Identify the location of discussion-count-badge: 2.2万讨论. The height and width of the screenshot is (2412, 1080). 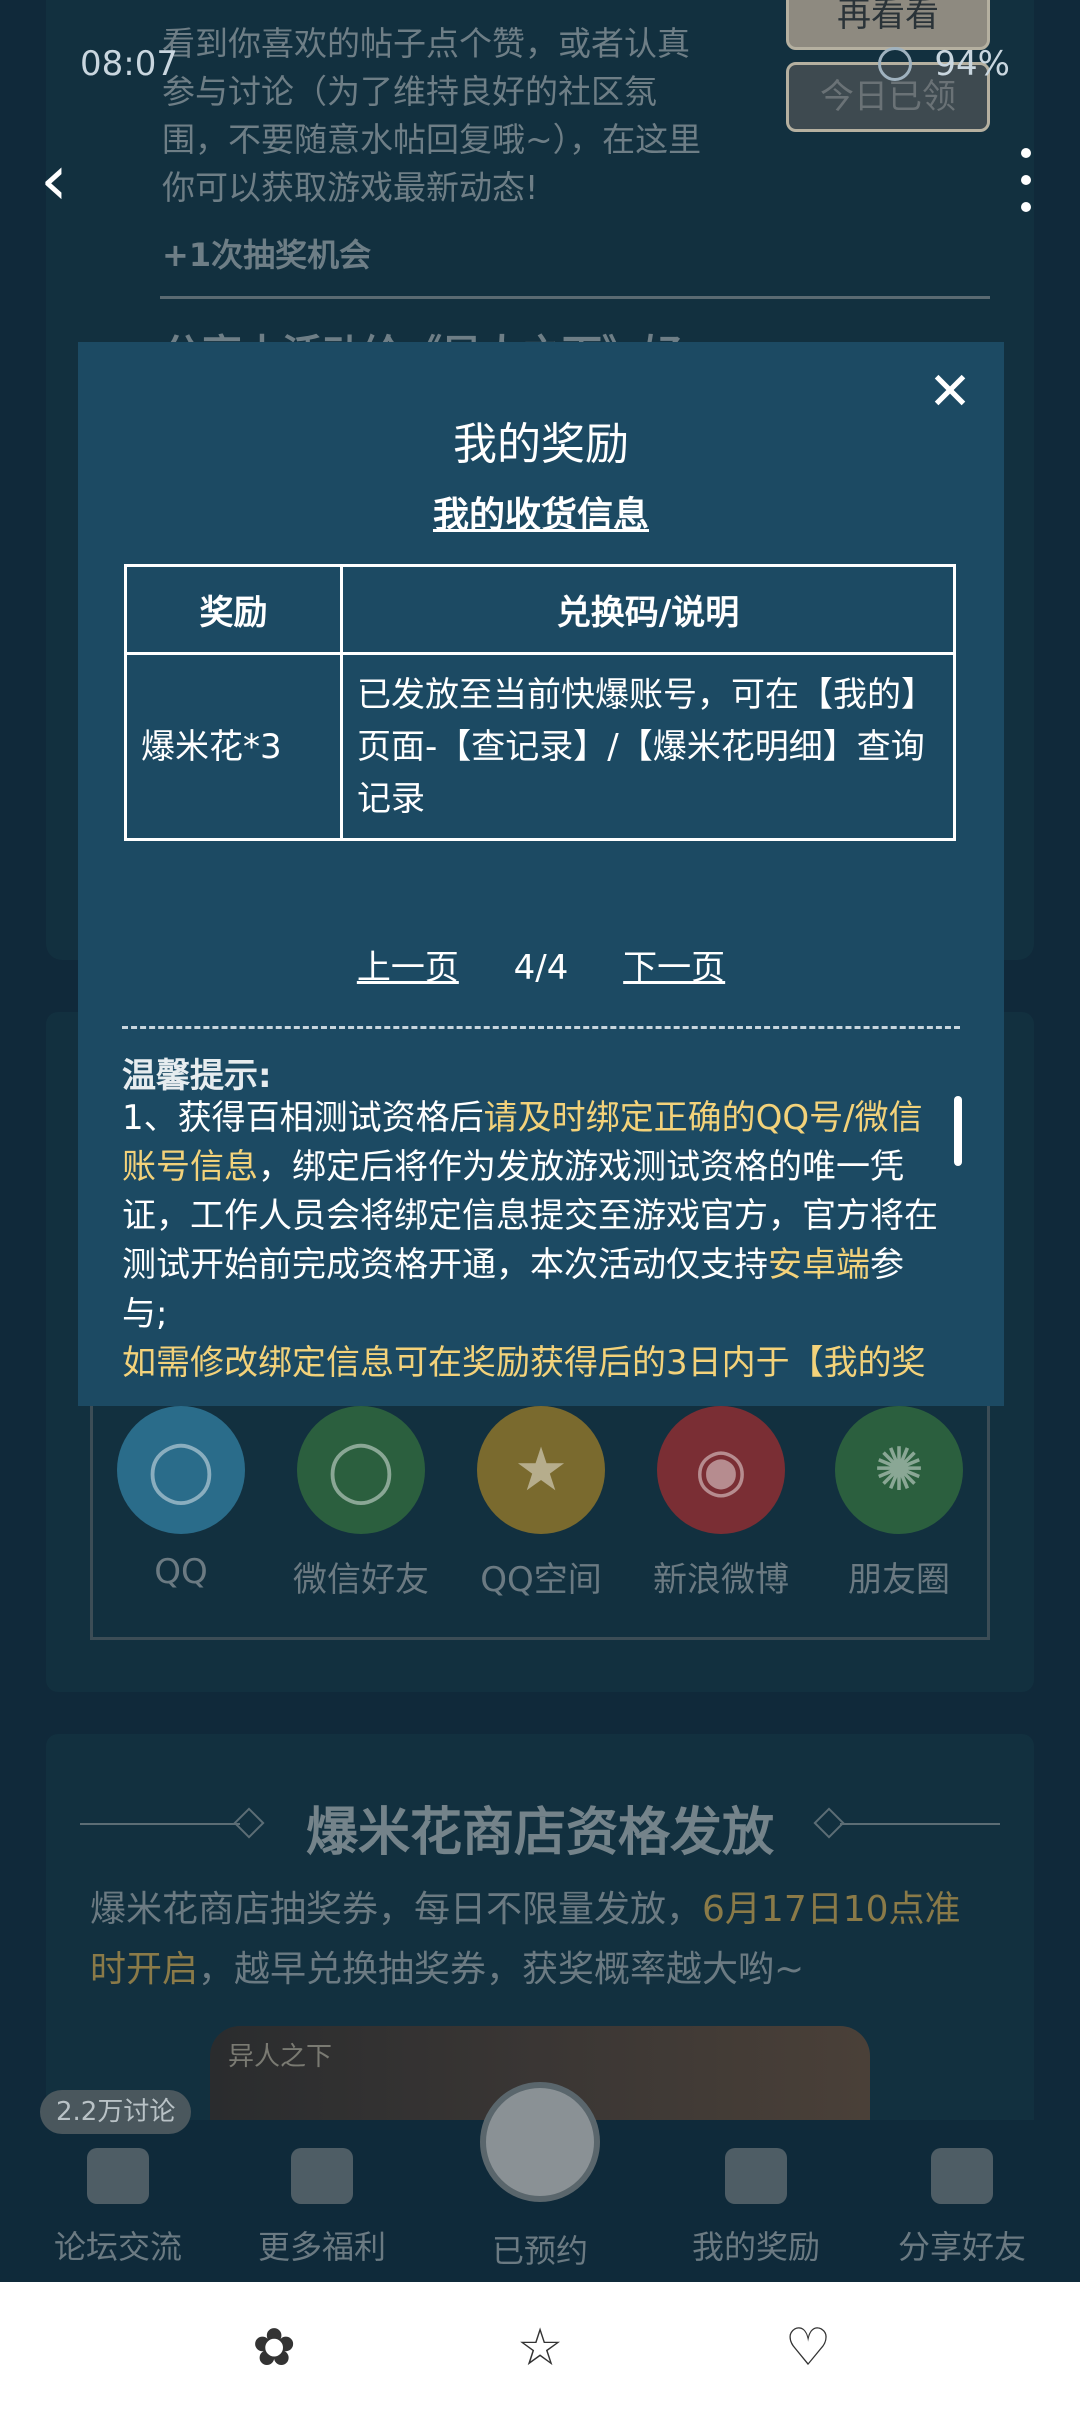
(116, 2112).